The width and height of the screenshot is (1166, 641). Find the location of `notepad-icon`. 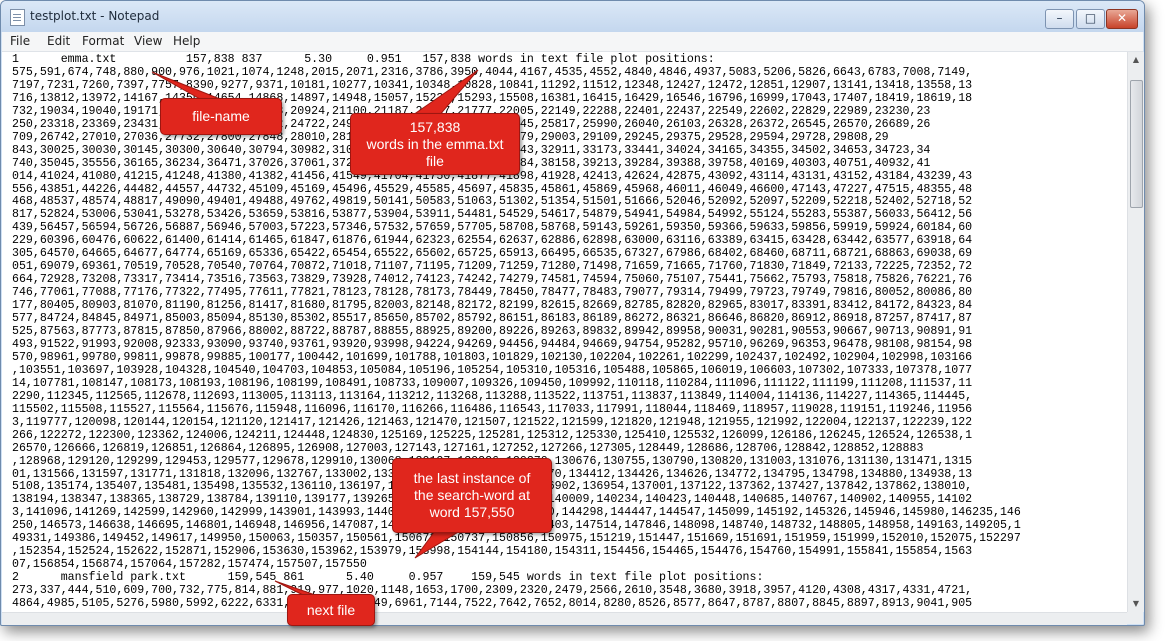

notepad-icon is located at coordinates (17, 17).